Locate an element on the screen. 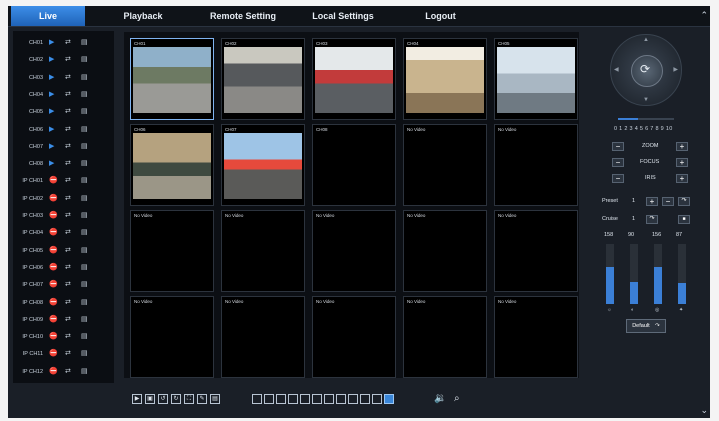 The height and width of the screenshot is (421, 719). arrow-up-icon: ▲ is located at coordinates (646, 40).